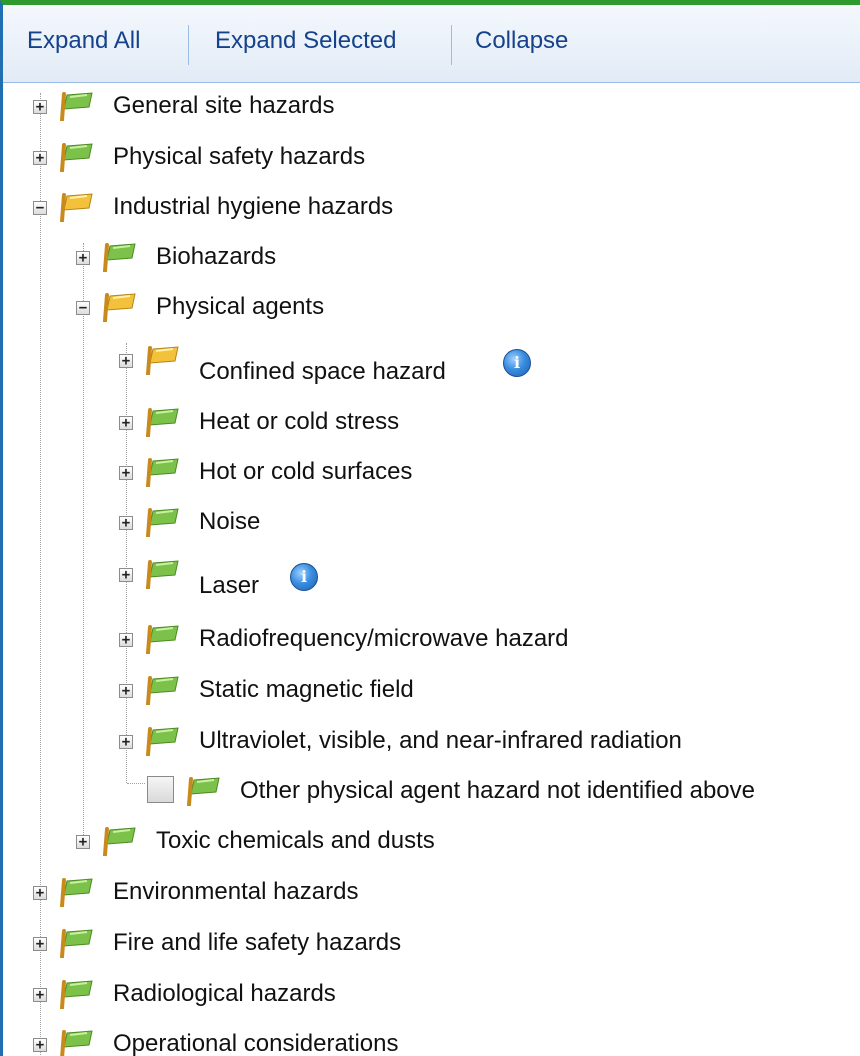 Image resolution: width=860 pixels, height=1056 pixels. Describe the element at coordinates (322, 372) in the screenshot. I see `tree-node-label: Confined space hazard` at that location.